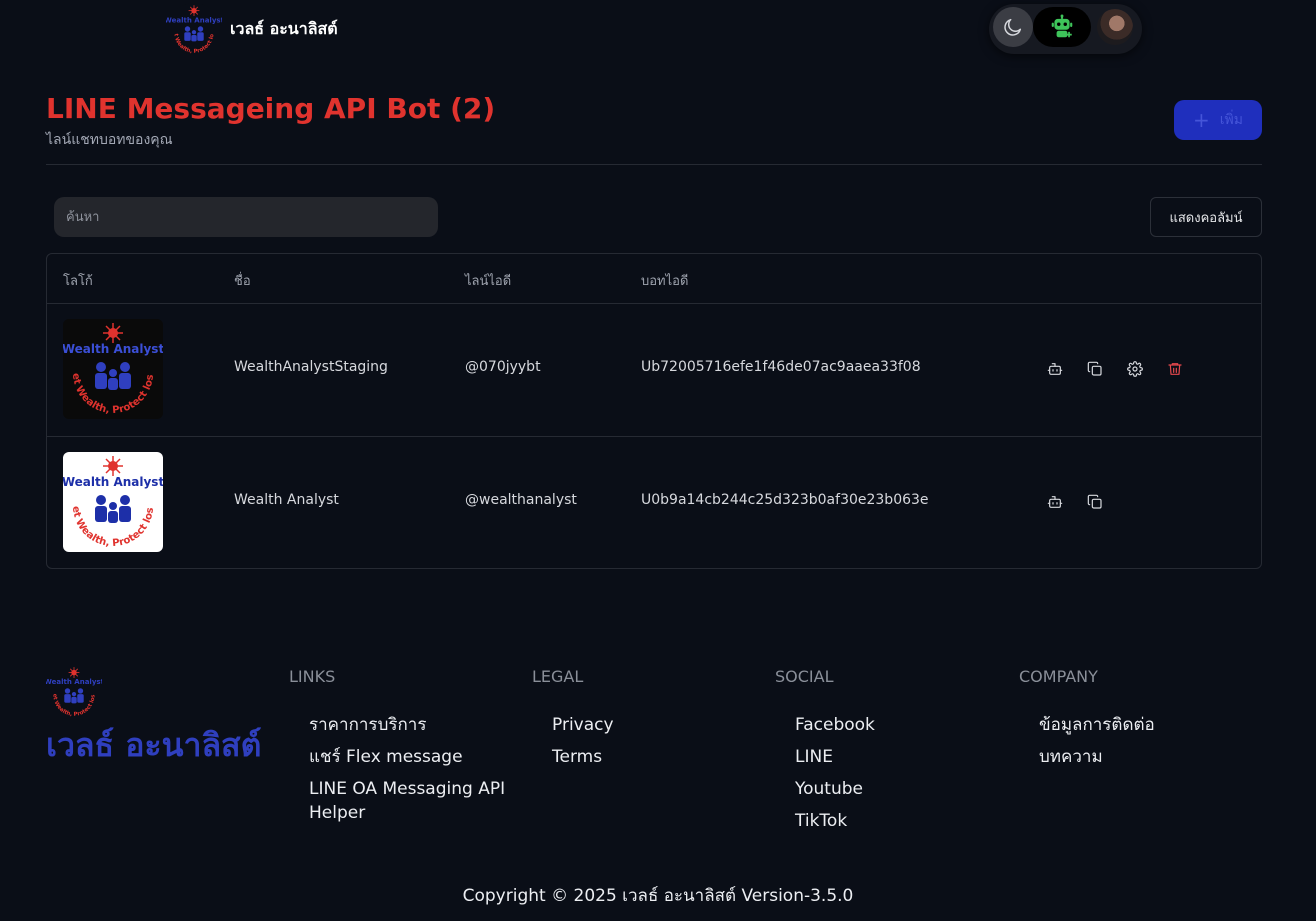 The height and width of the screenshot is (921, 1316). Describe the element at coordinates (271, 108) in the screenshot. I see `page-title: LINE Messageing API Bot (2)` at that location.